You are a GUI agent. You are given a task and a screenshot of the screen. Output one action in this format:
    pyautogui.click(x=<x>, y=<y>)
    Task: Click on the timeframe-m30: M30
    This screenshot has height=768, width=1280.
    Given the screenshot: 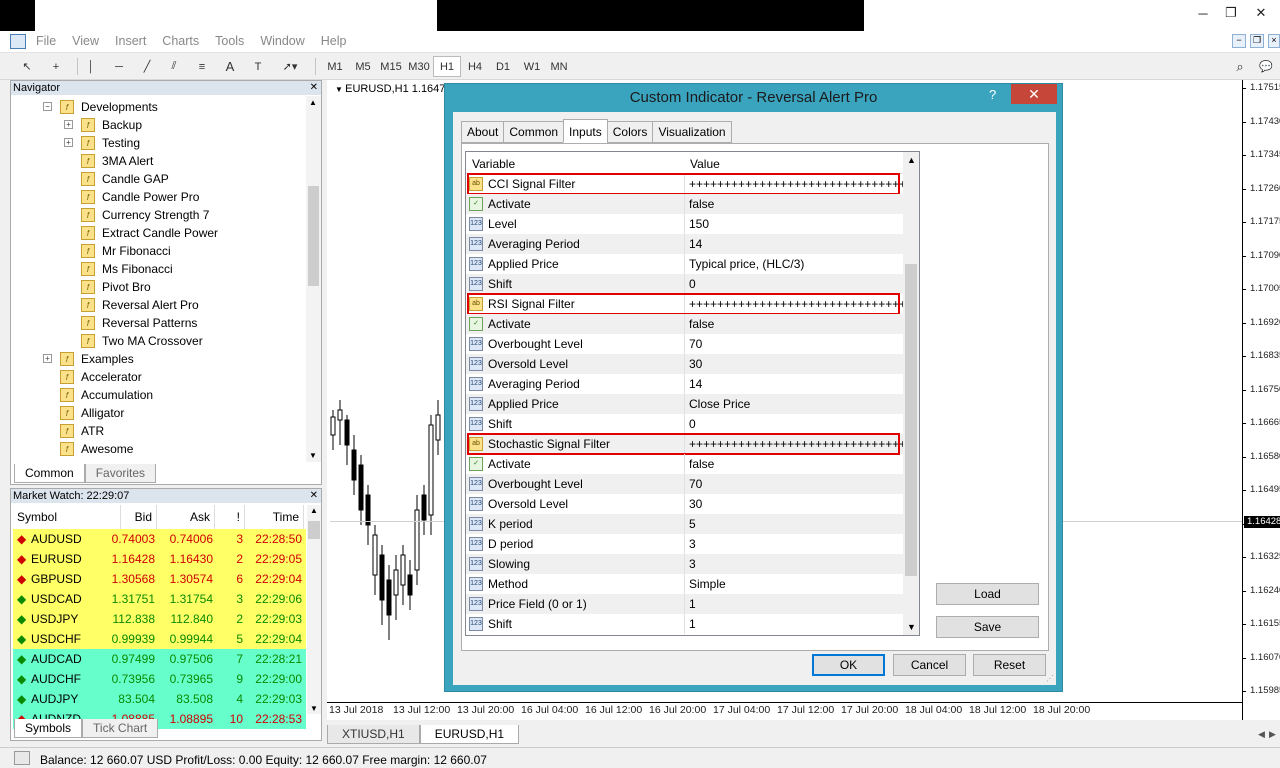 What is the action you would take?
    pyautogui.click(x=419, y=66)
    